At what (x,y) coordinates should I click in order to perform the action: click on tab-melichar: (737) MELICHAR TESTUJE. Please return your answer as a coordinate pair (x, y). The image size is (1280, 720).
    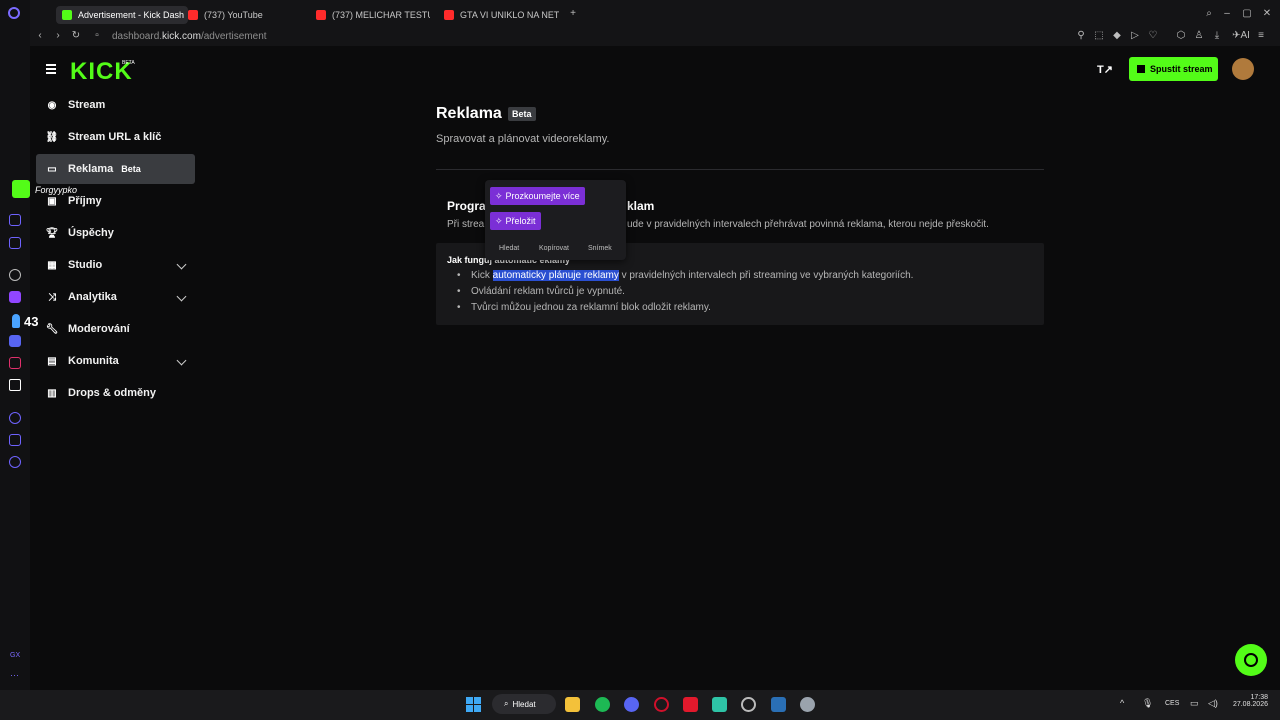
    Looking at the image, I should click on (373, 15).